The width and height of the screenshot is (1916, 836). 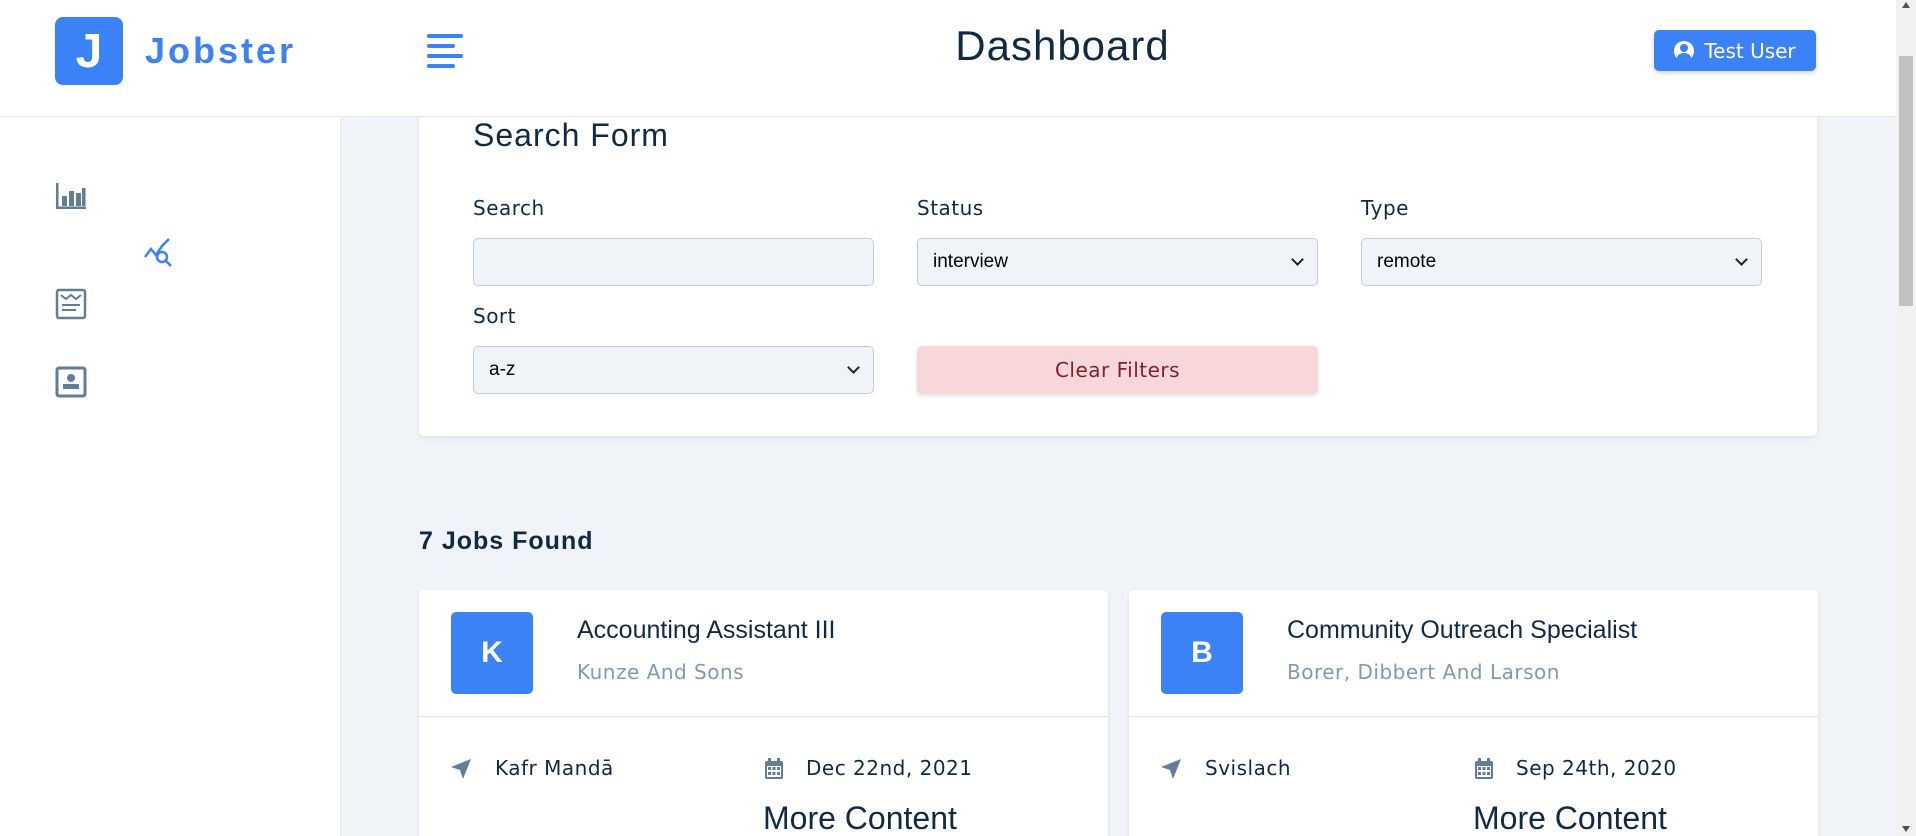 What do you see at coordinates (71, 196) in the screenshot?
I see `bar-chart-icon` at bounding box center [71, 196].